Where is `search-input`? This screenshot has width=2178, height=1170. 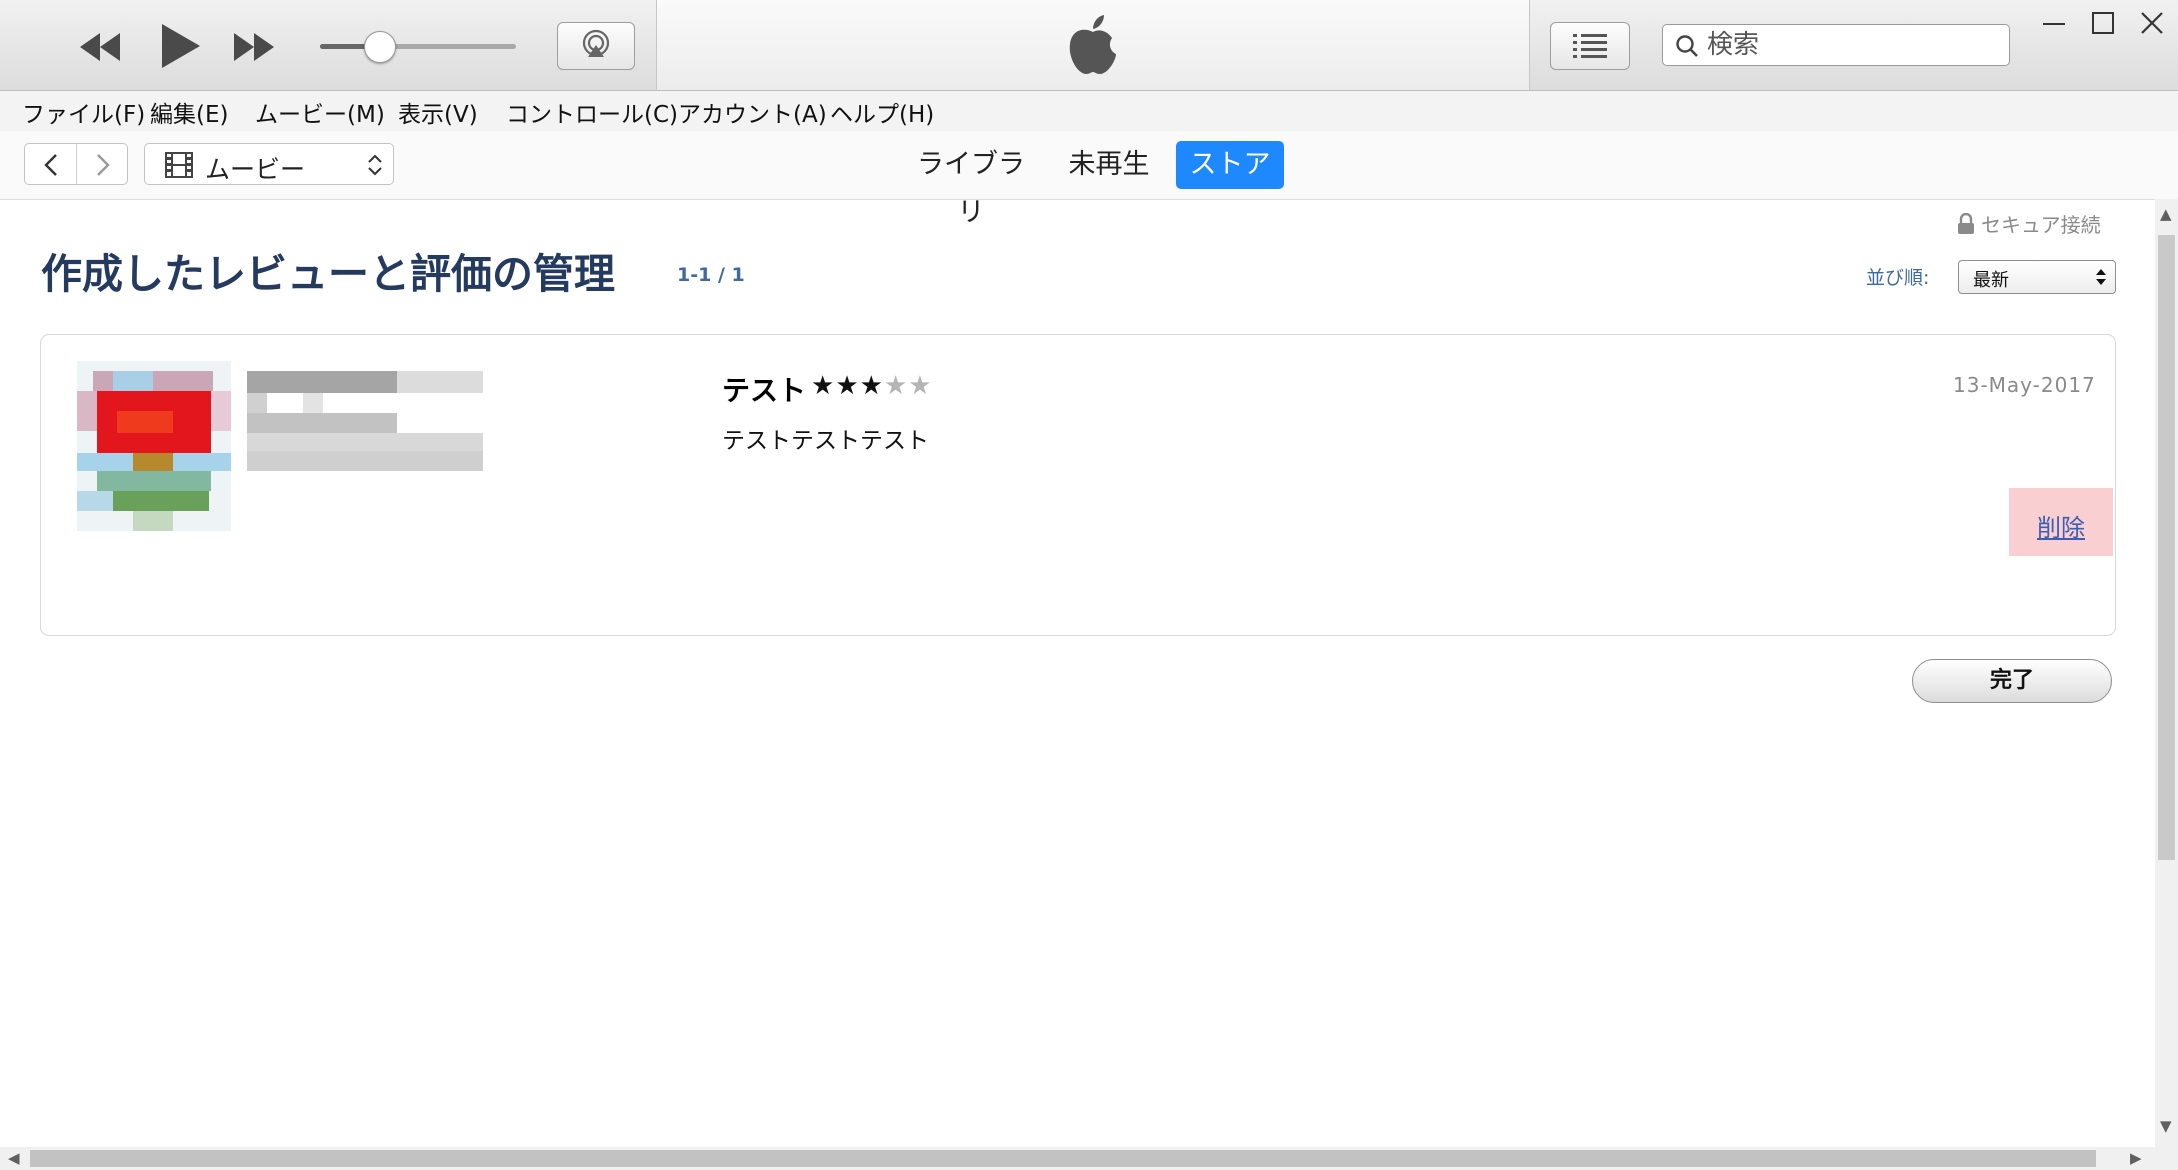
search-input is located at coordinates (1852, 45).